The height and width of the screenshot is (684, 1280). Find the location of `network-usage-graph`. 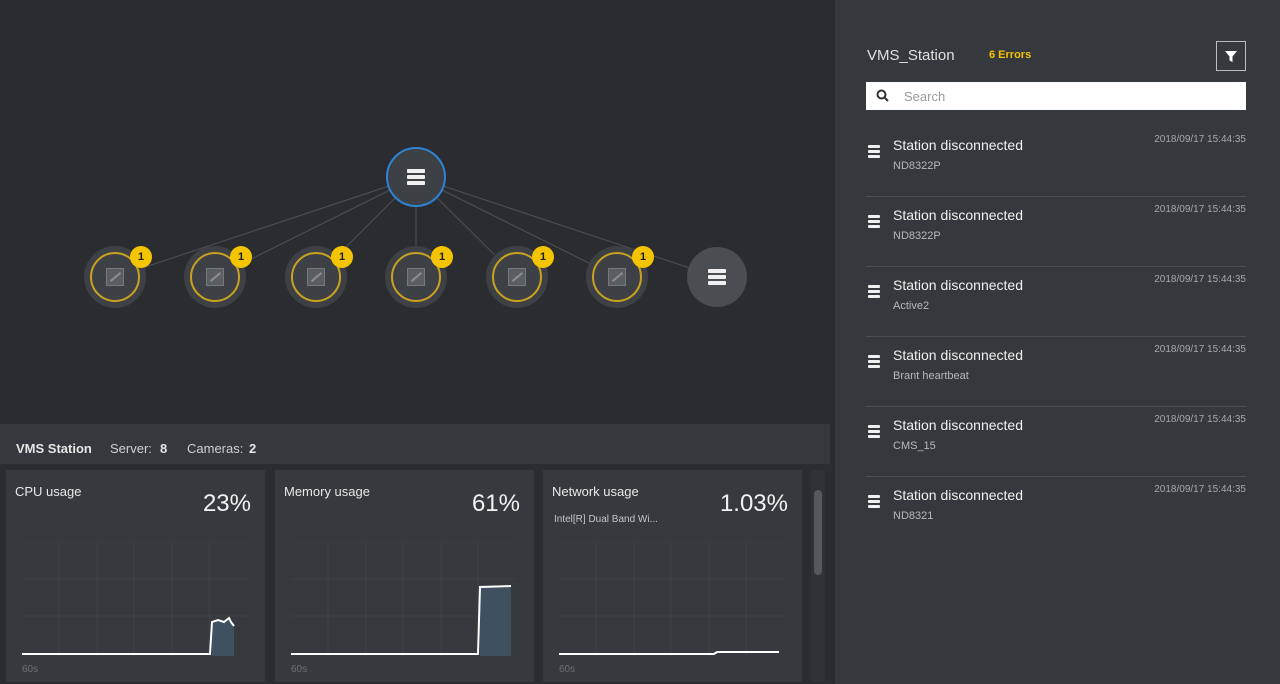

network-usage-graph is located at coordinates (671, 599).